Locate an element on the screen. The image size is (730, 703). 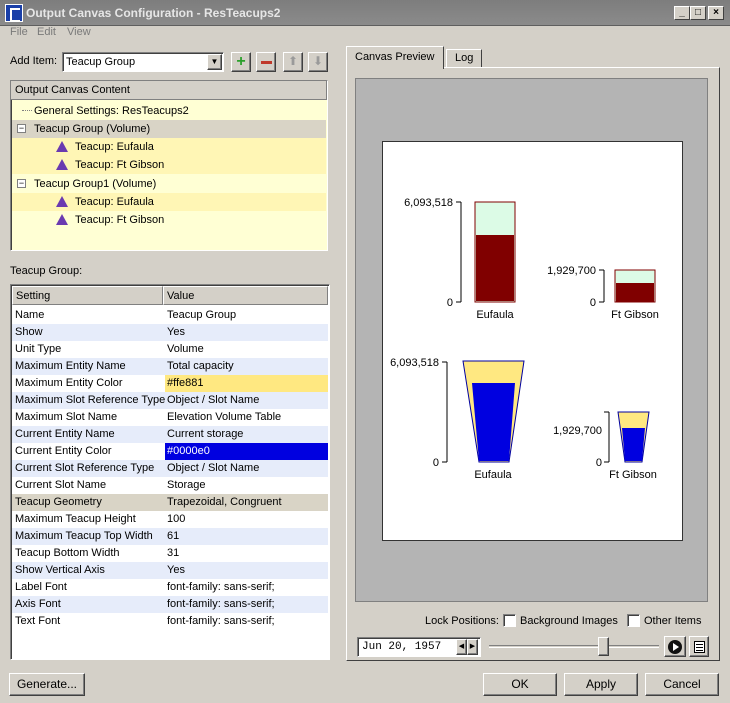
settings-row: Maximum Teacup Top Width 61 is located at coordinates (170, 536).